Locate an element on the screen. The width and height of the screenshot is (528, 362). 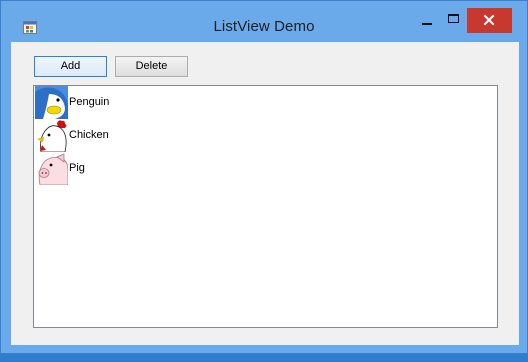
minimize-icon is located at coordinates (427, 24).